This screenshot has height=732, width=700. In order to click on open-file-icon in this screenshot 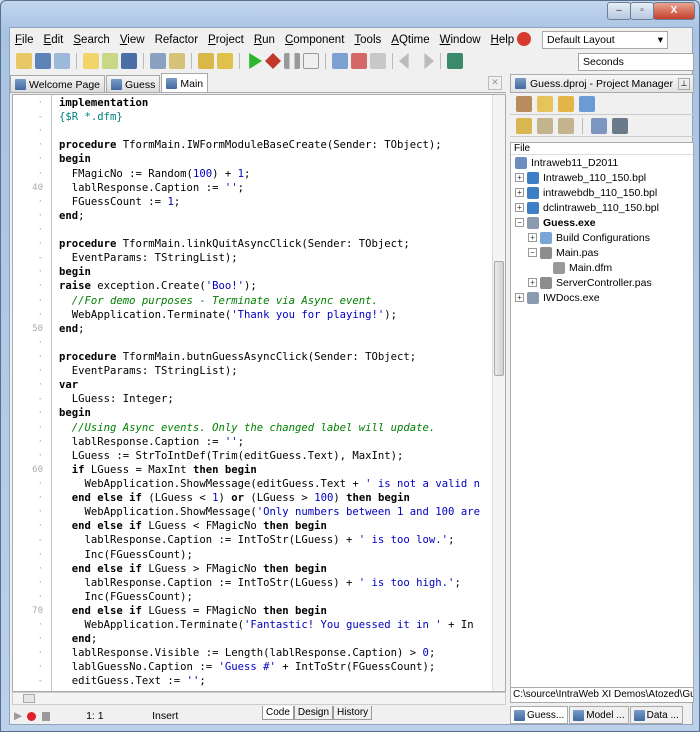, I will do `click(177, 61)`.